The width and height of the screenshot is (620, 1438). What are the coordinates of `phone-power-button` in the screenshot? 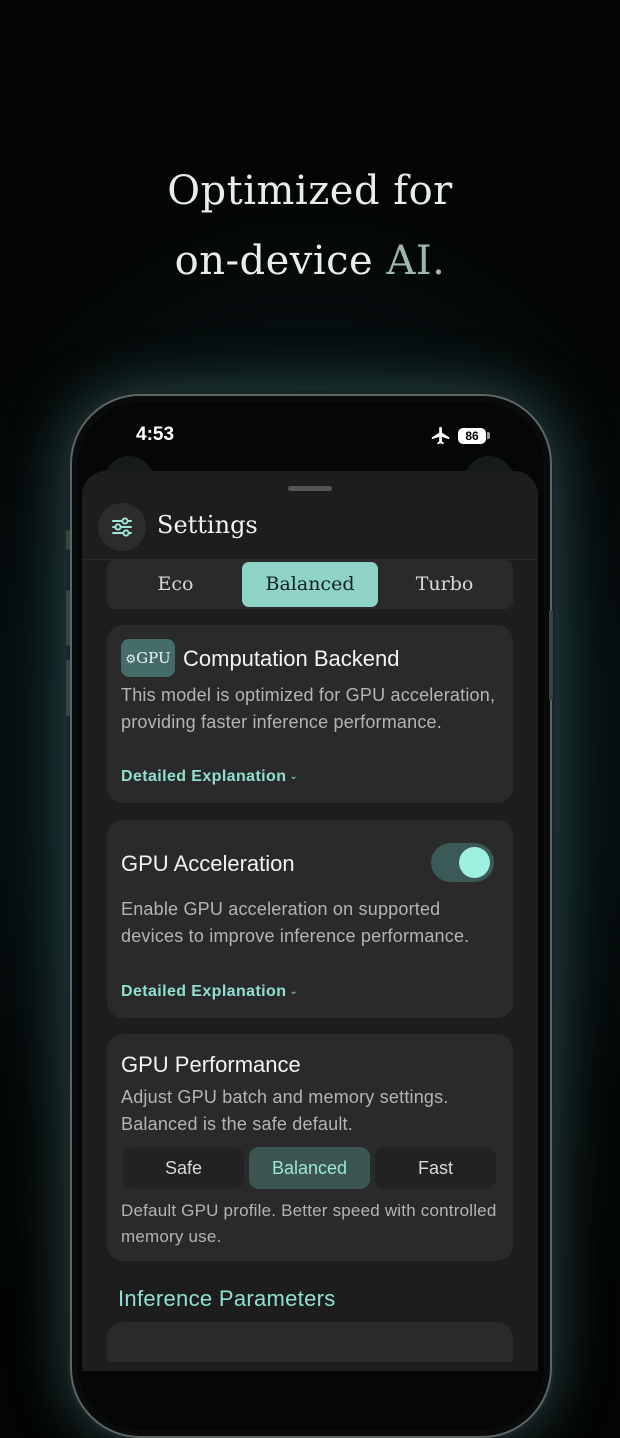 It's located at (551, 655).